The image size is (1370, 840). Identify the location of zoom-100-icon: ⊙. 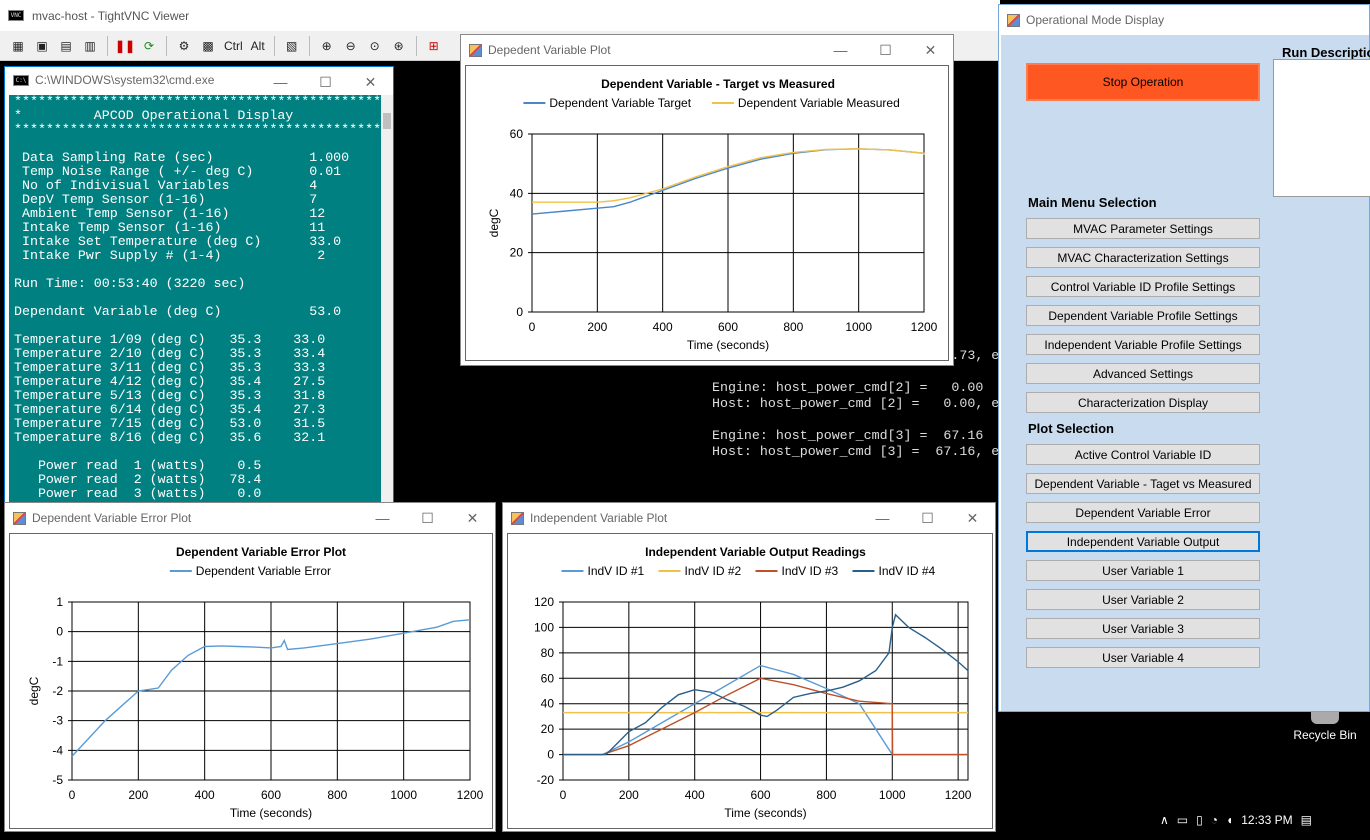
(375, 46).